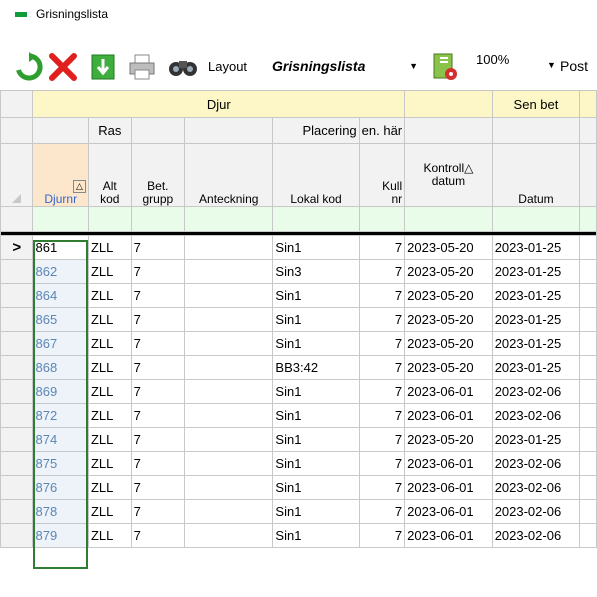  What do you see at coordinates (448, 487) in the screenshot?
I see `cell-kontroll: 2023-06-01` at bounding box center [448, 487].